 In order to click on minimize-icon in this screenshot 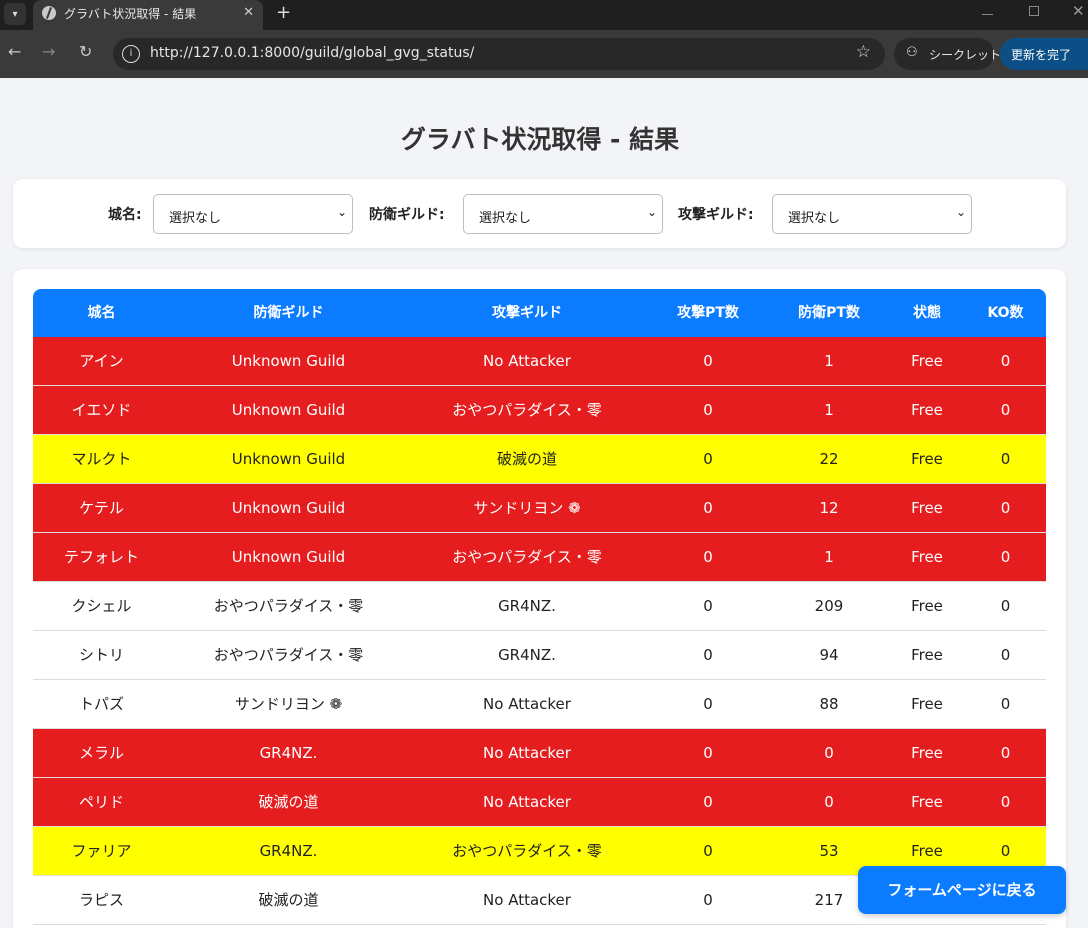, I will do `click(987, 14)`.